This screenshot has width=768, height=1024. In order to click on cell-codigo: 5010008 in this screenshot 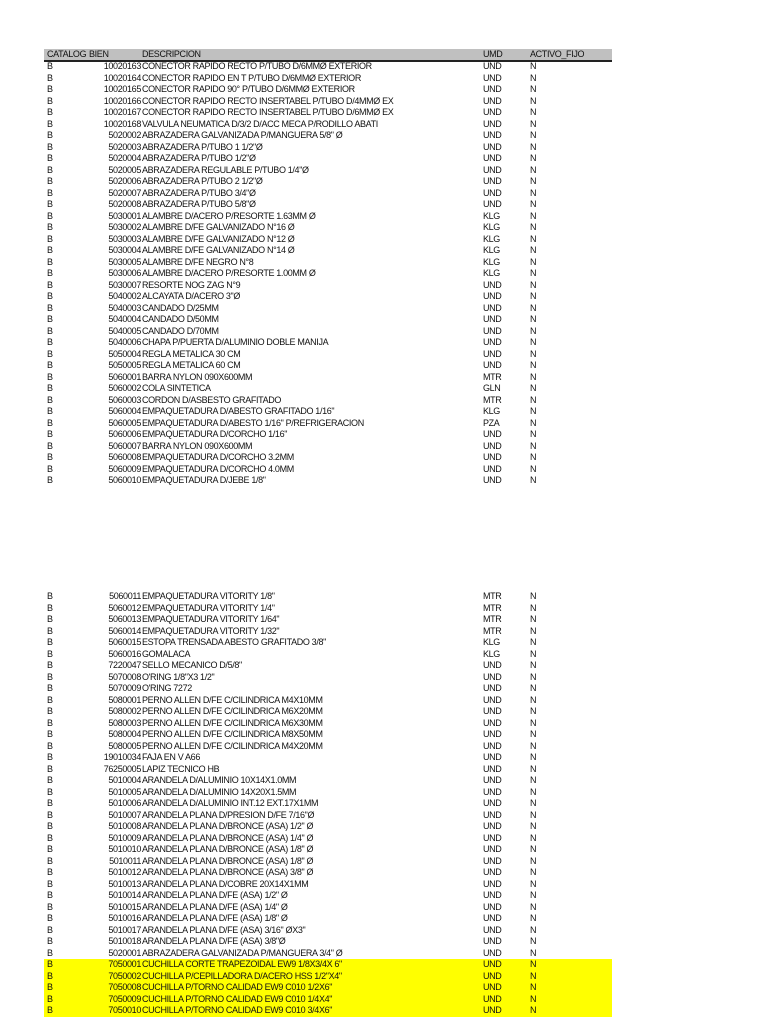, I will do `click(124, 826)`.